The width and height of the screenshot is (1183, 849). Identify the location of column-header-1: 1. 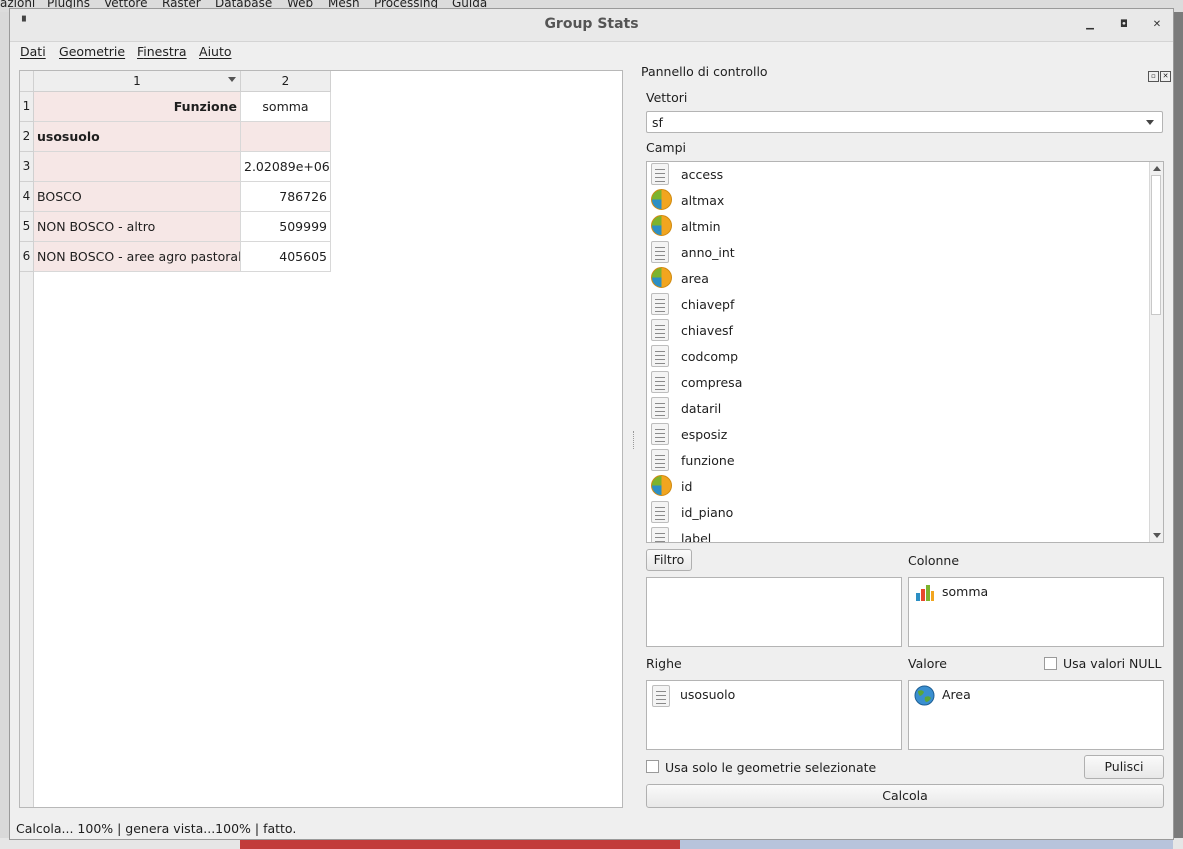
(137, 81).